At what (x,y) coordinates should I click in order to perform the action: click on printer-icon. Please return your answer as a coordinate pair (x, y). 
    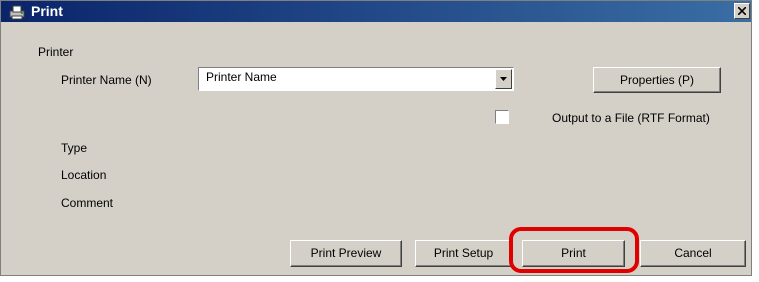
    Looking at the image, I should click on (17, 12).